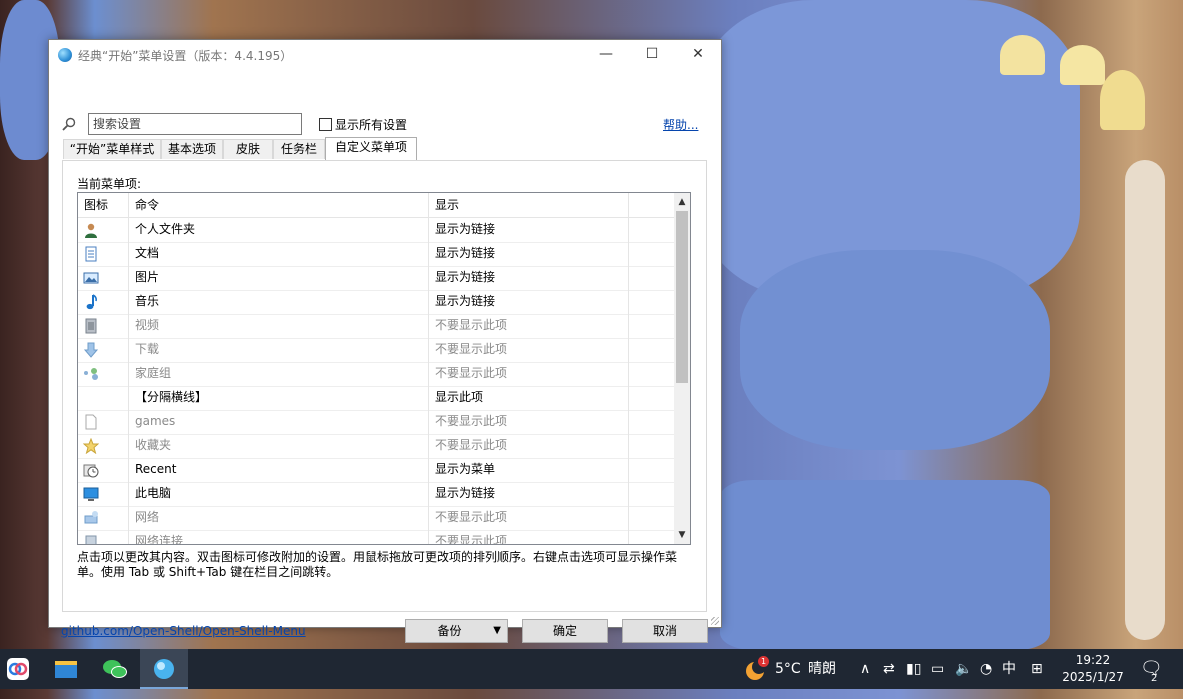 The height and width of the screenshot is (699, 1183). Describe the element at coordinates (371, 148) in the screenshot. I see `tab-customize-menu: 自定义菜单项` at that location.